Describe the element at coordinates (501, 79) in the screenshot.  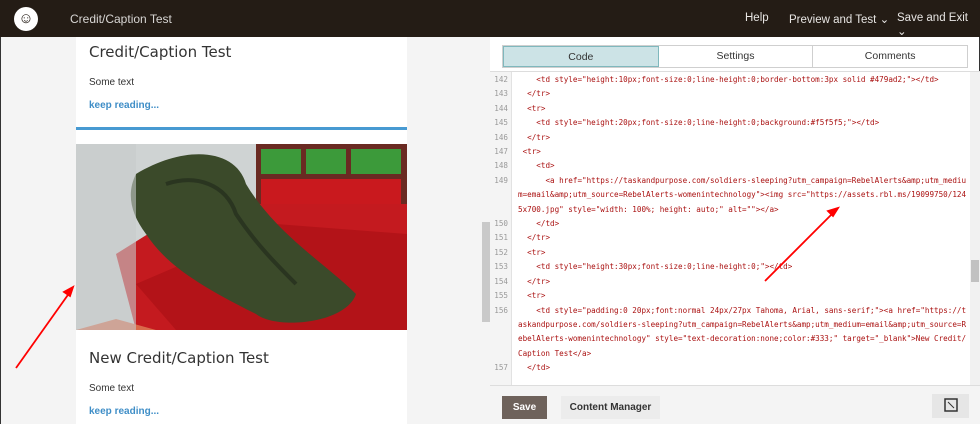
I see `line-number: 142` at that location.